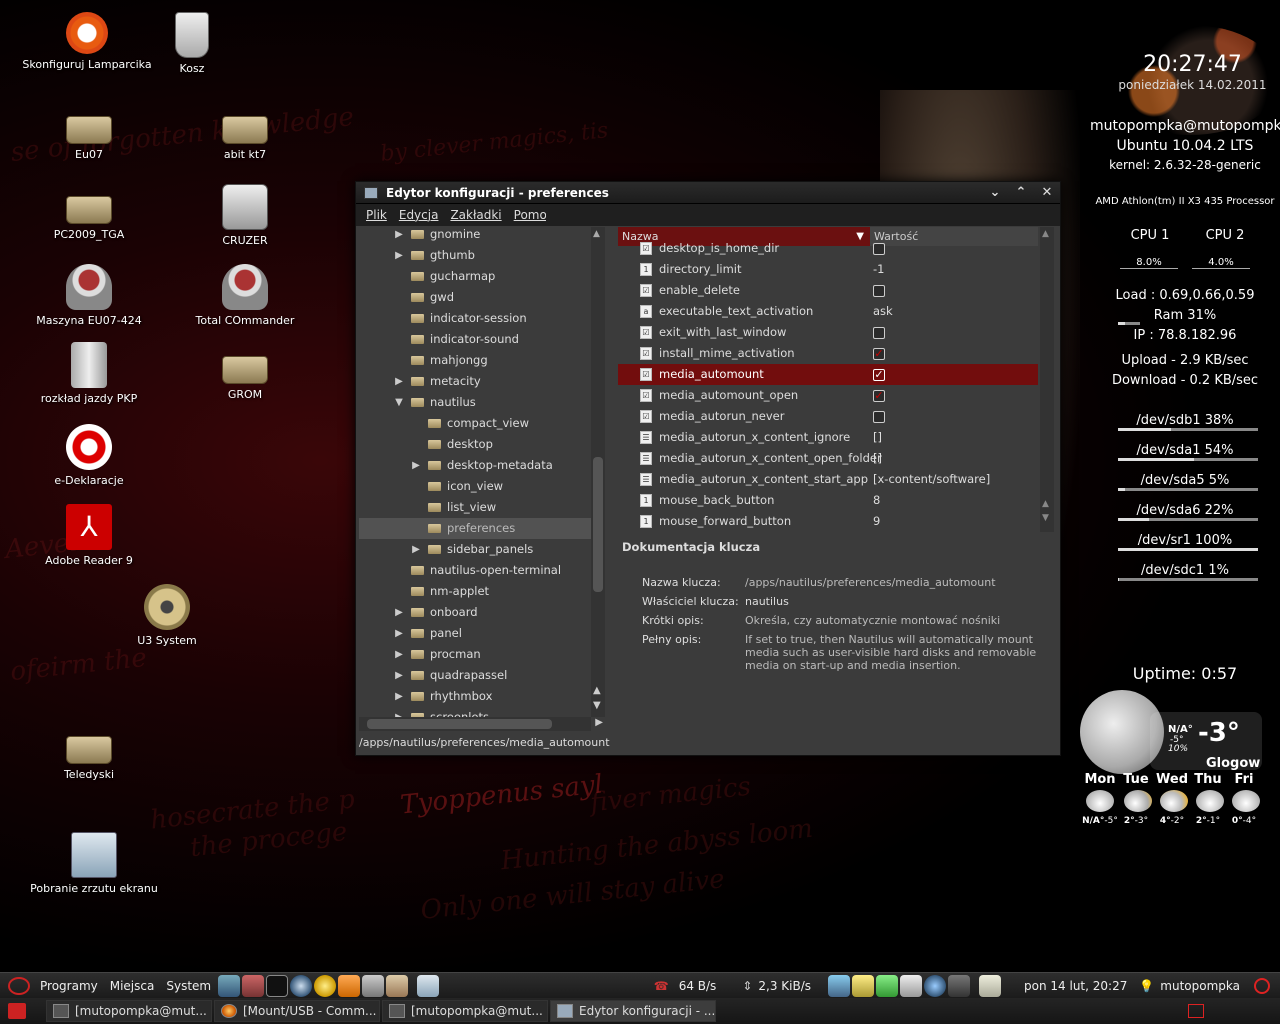 The height and width of the screenshot is (1024, 1280). Describe the element at coordinates (245, 132) in the screenshot. I see `desktop-icon-abit: abit kt7` at that location.